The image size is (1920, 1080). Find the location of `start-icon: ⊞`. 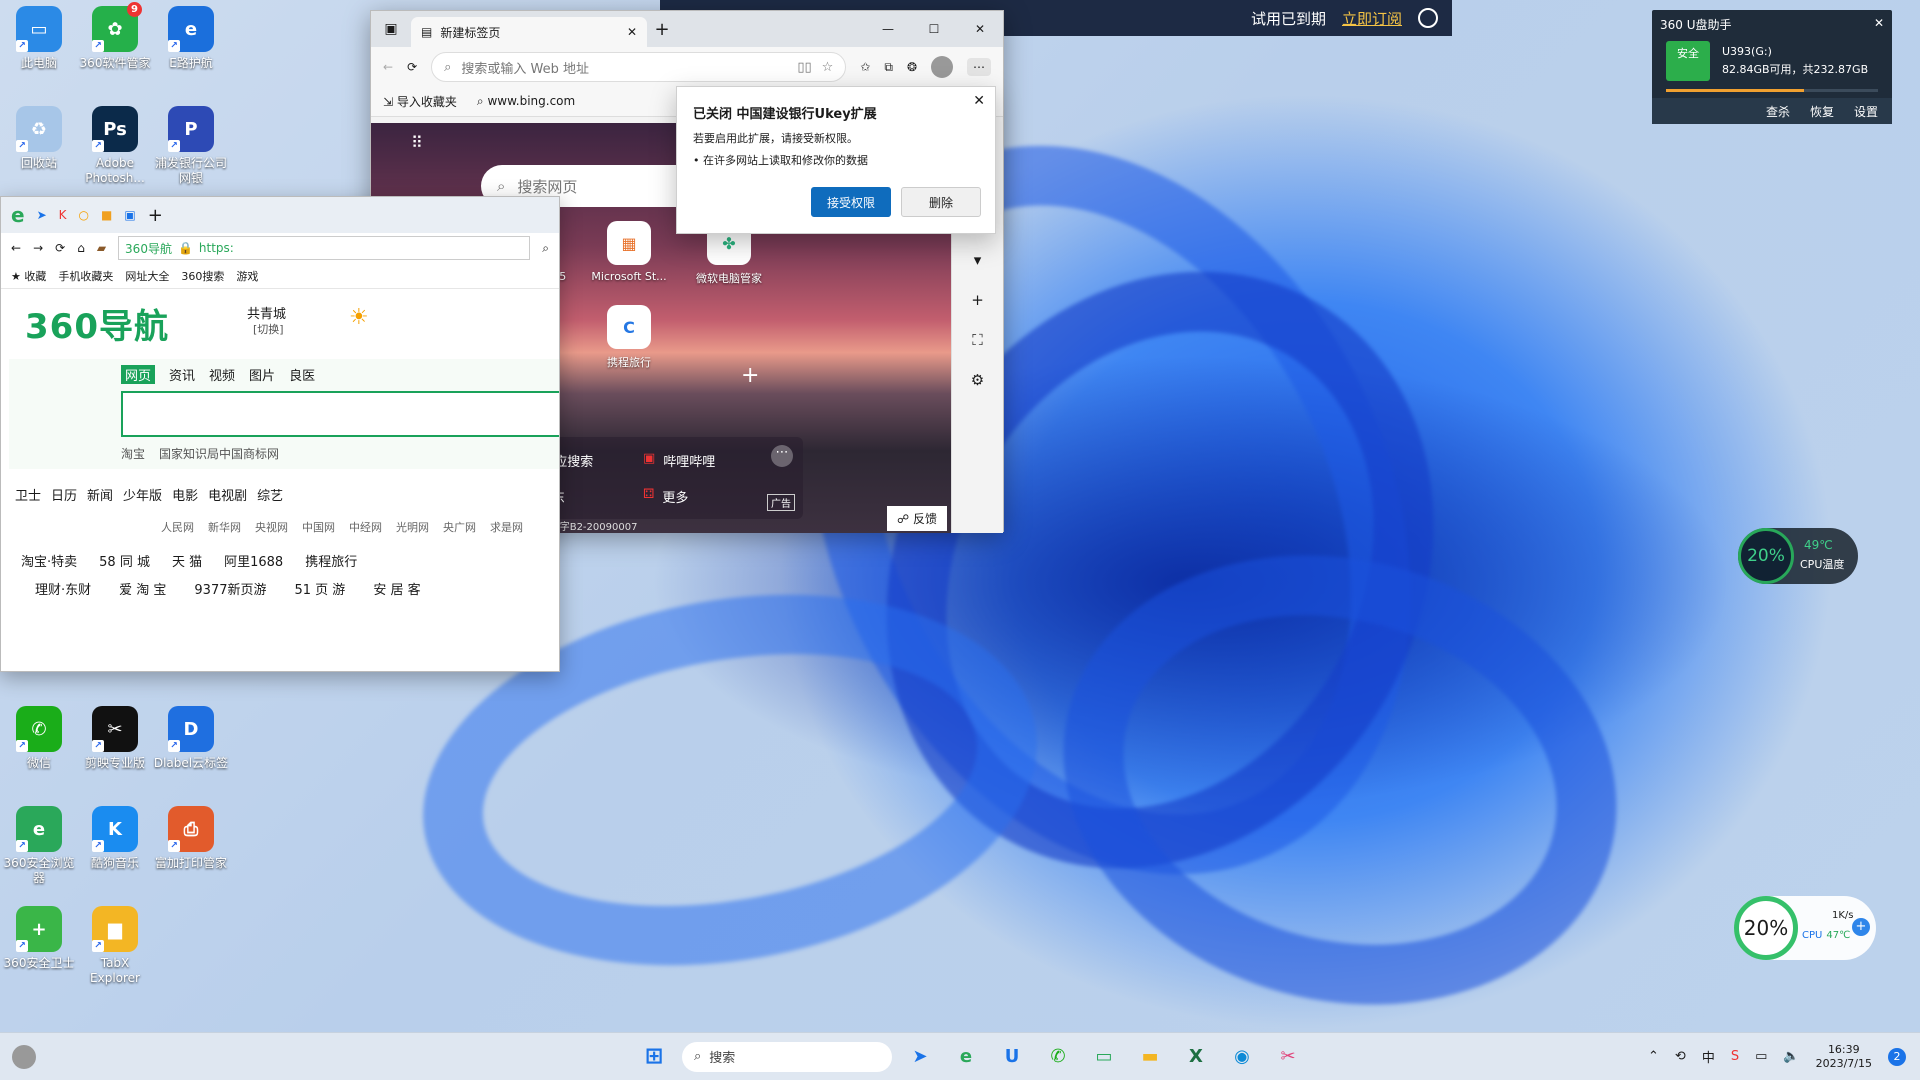

start-icon: ⊞ is located at coordinates (654, 1057).